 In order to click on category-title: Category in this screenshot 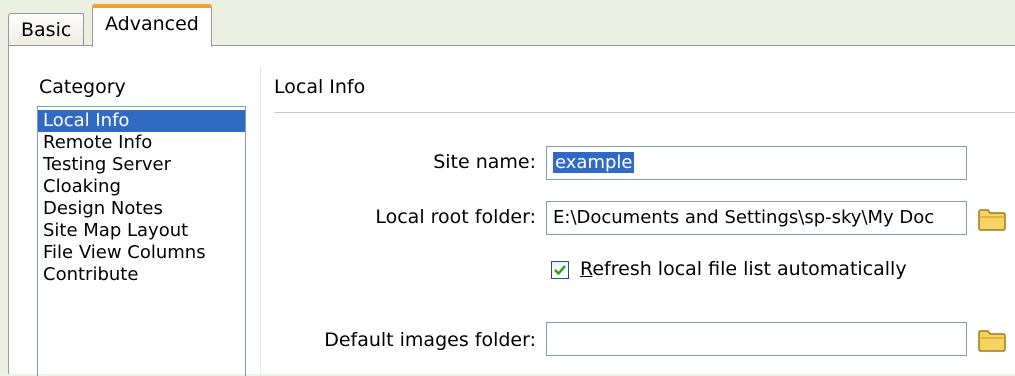, I will do `click(82, 87)`.